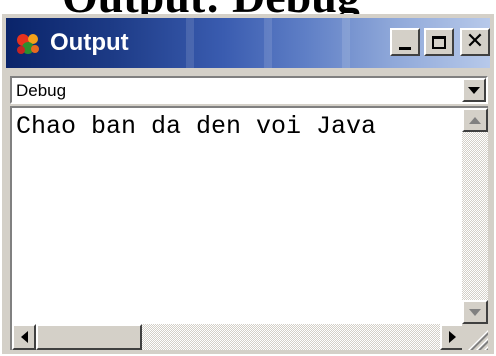  Describe the element at coordinates (405, 48) in the screenshot. I see `minimize-icon` at that location.